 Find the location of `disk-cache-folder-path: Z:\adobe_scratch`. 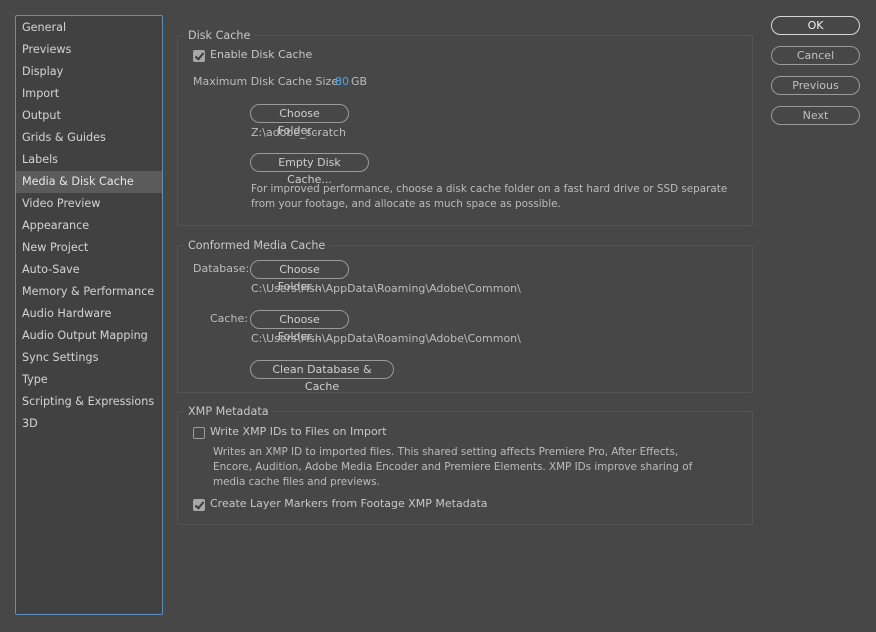

disk-cache-folder-path: Z:\adobe_scratch is located at coordinates (299, 132).